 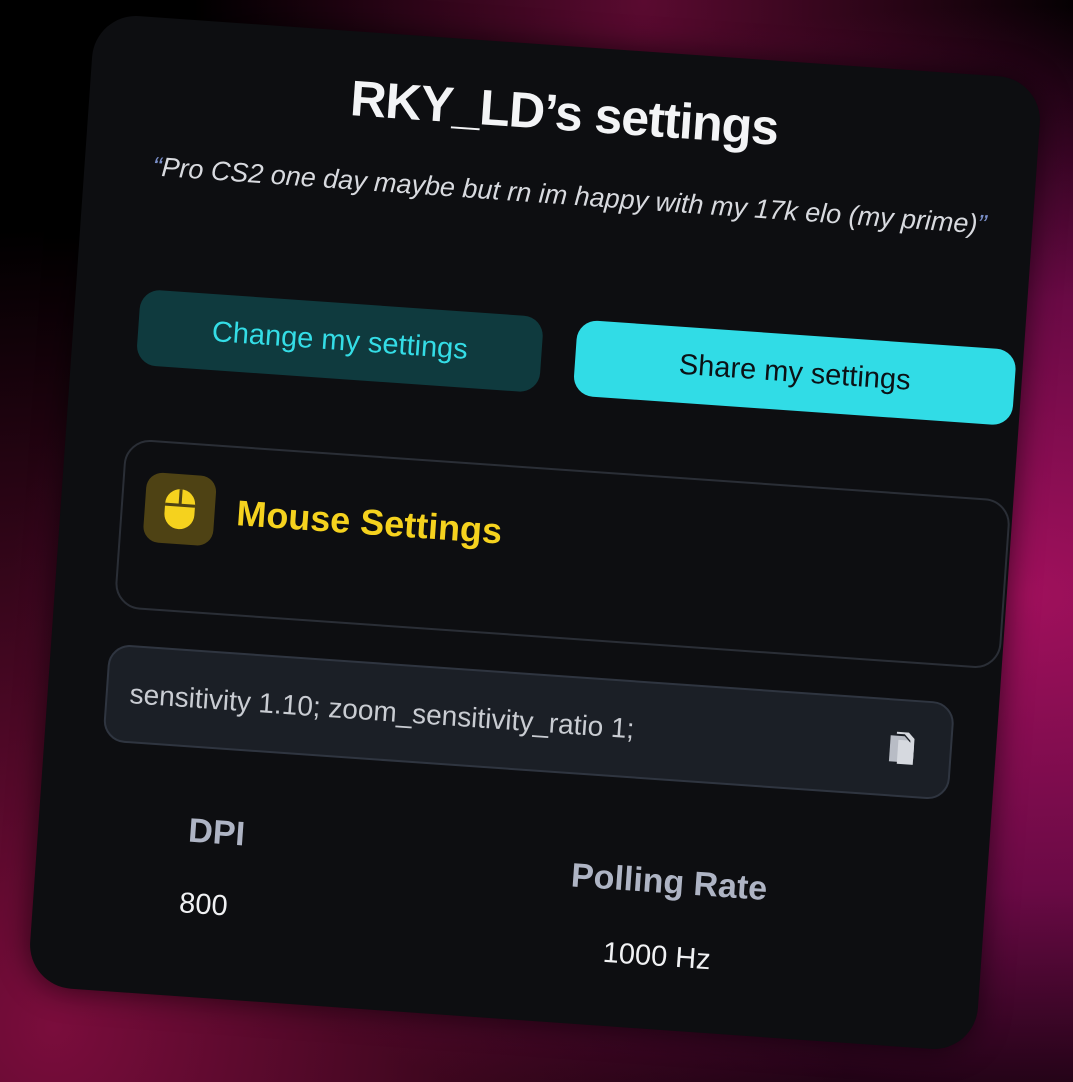 I want to click on quote-close-mark: ”, so click(x=982, y=224).